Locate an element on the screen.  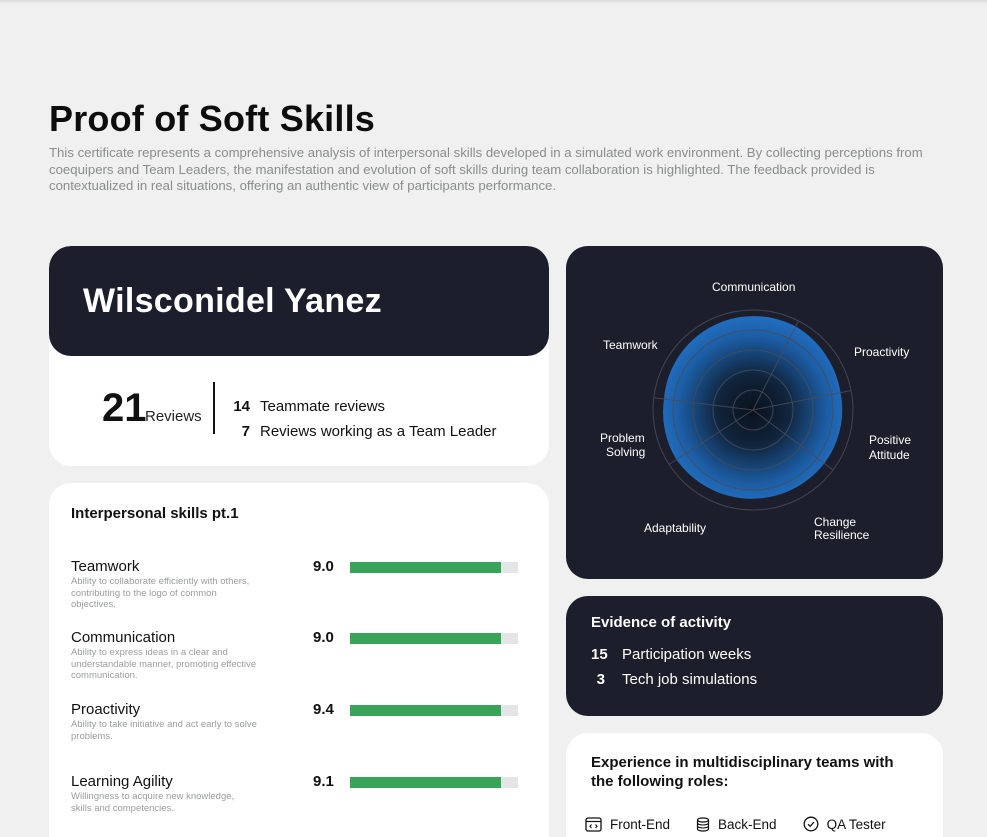
person-name: Wilsconidel Yanez is located at coordinates (232, 300).